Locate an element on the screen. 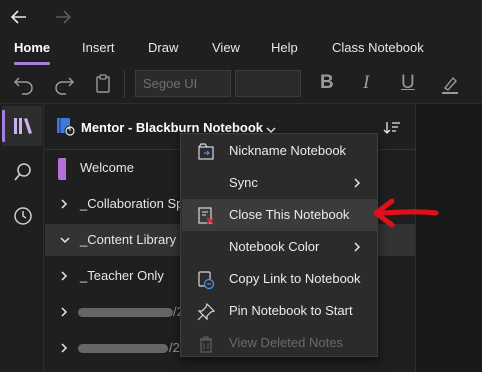 The width and height of the screenshot is (482, 372). menu-item-label: View Deleted Notes is located at coordinates (286, 342).